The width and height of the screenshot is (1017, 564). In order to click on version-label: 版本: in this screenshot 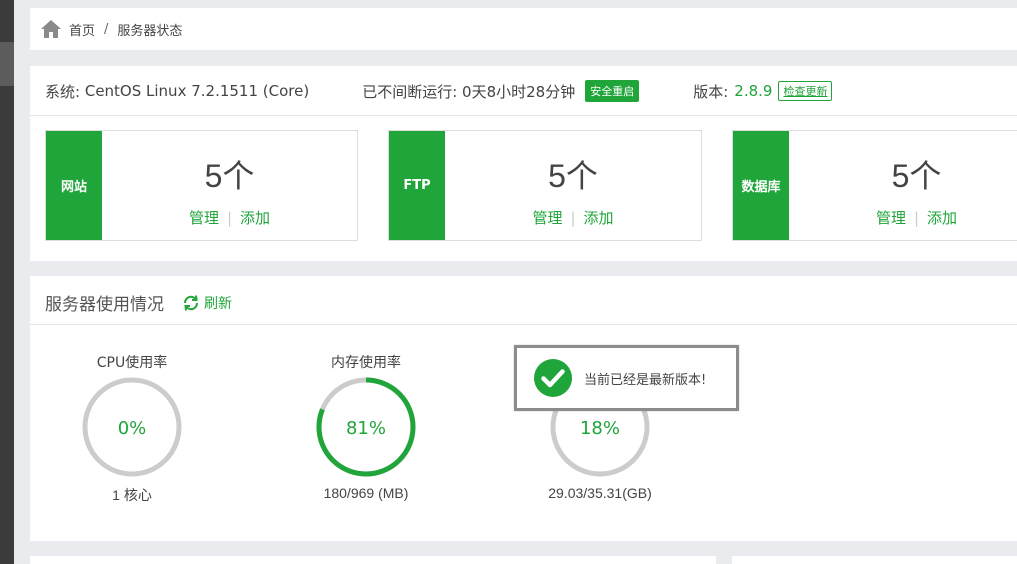, I will do `click(711, 91)`.